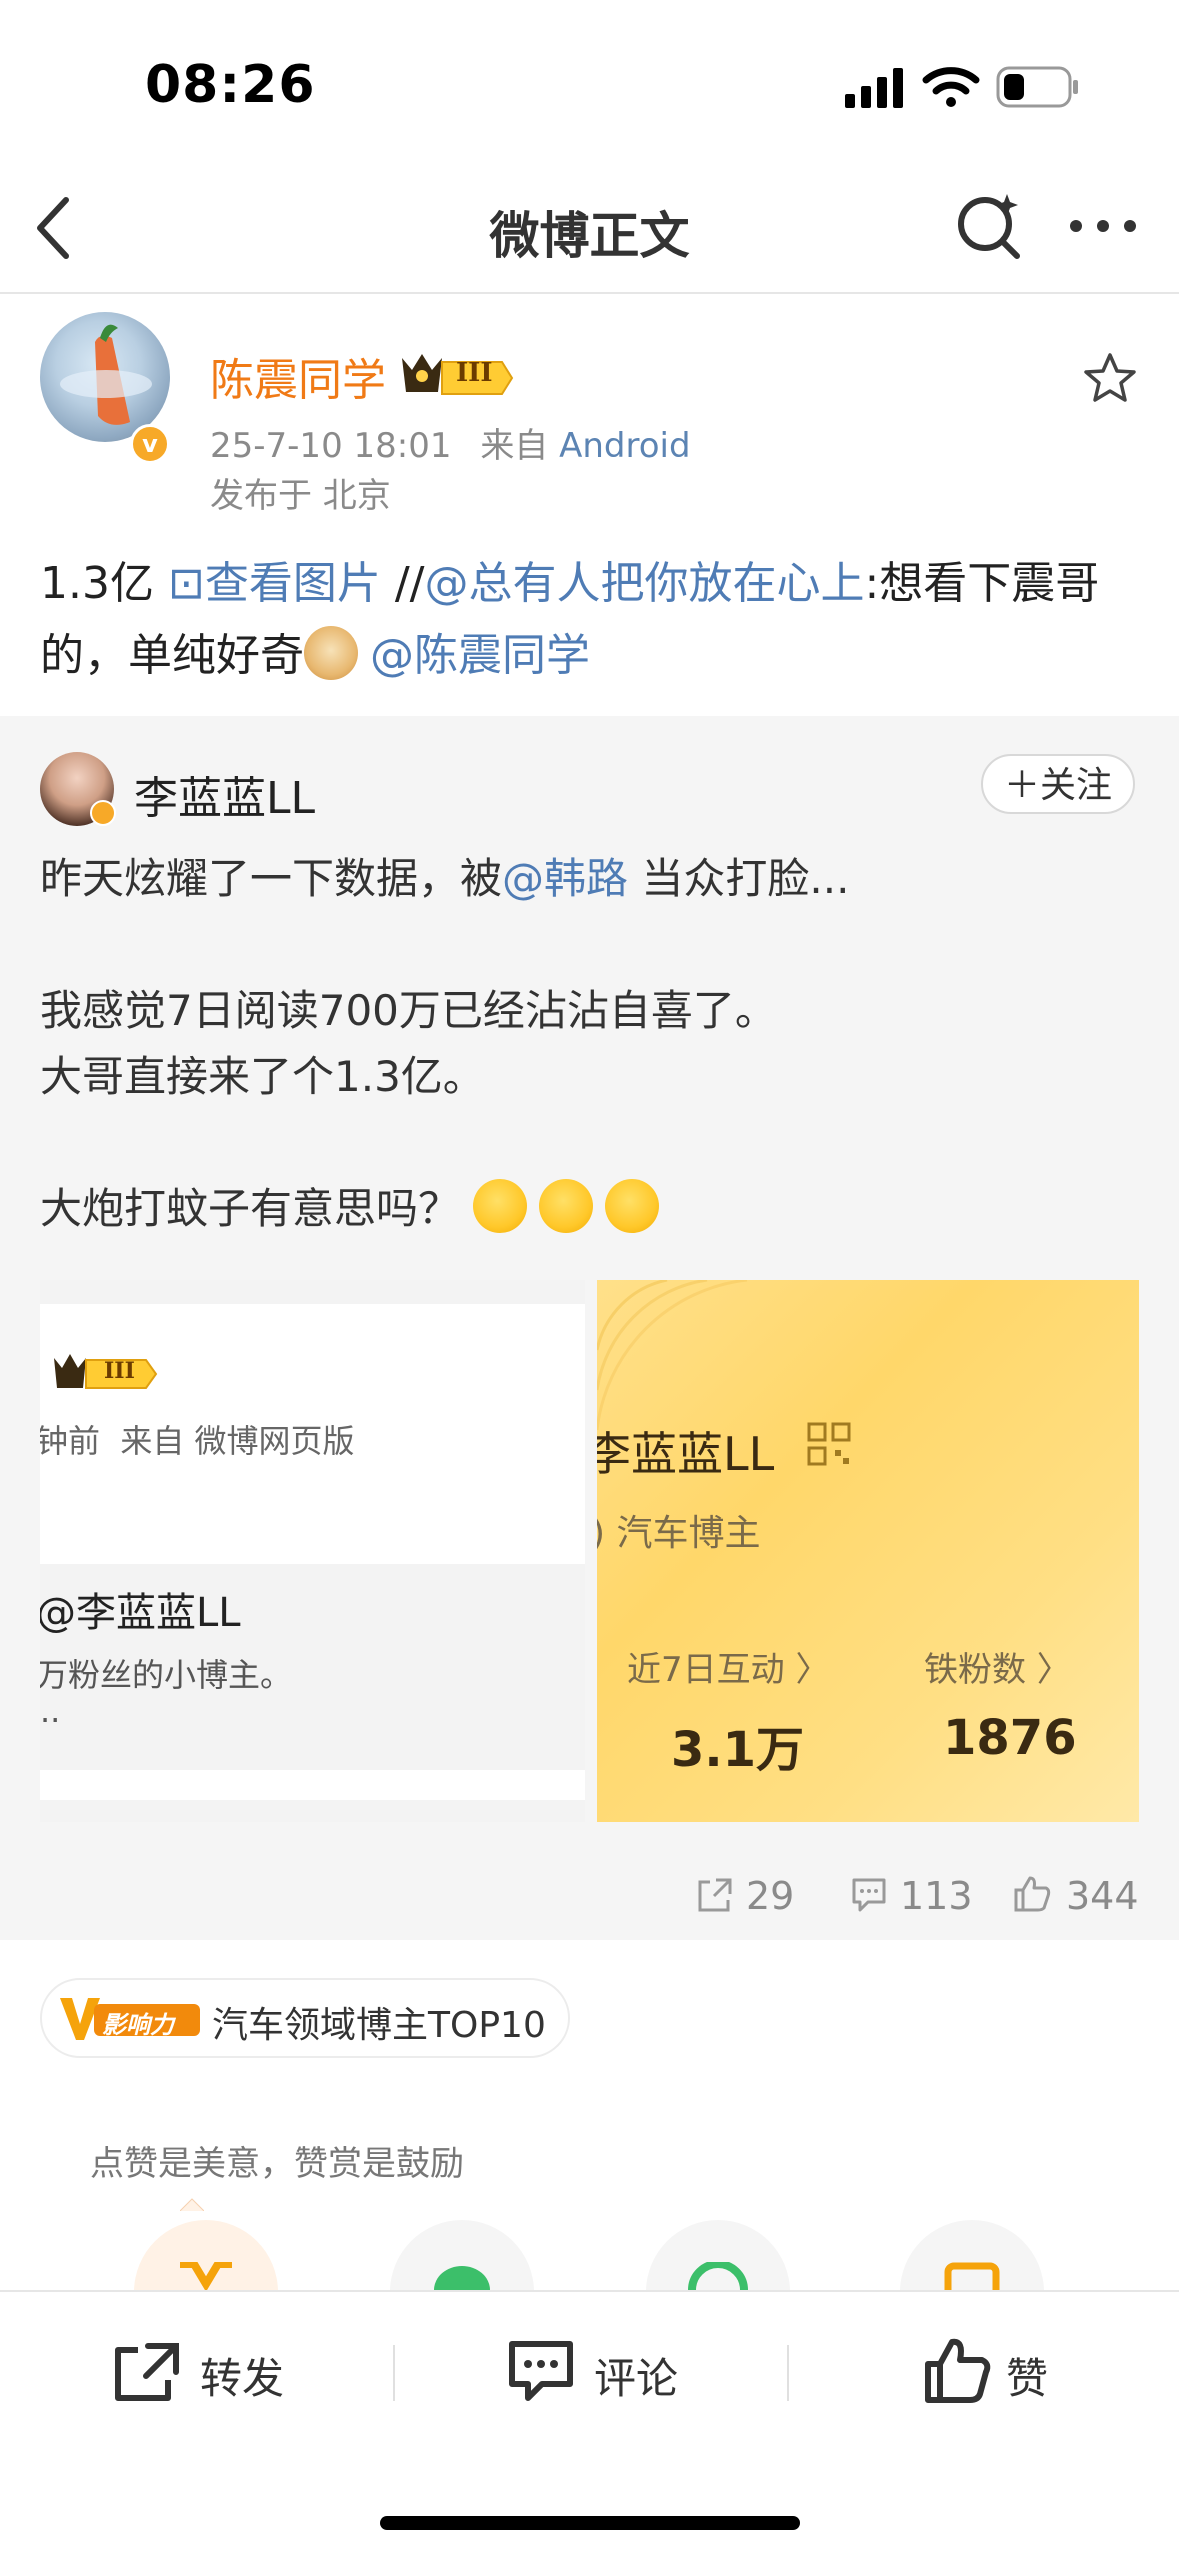 This screenshot has width=1179, height=2558. What do you see at coordinates (869, 1897) in the screenshot?
I see `comment-count-icon` at bounding box center [869, 1897].